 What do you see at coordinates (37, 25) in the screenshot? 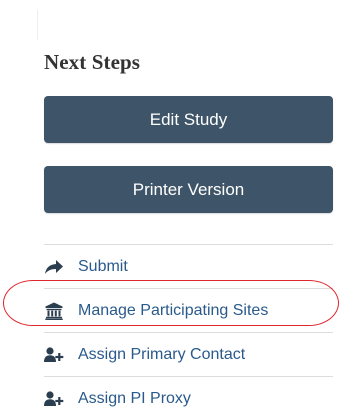
I see `divider` at bounding box center [37, 25].